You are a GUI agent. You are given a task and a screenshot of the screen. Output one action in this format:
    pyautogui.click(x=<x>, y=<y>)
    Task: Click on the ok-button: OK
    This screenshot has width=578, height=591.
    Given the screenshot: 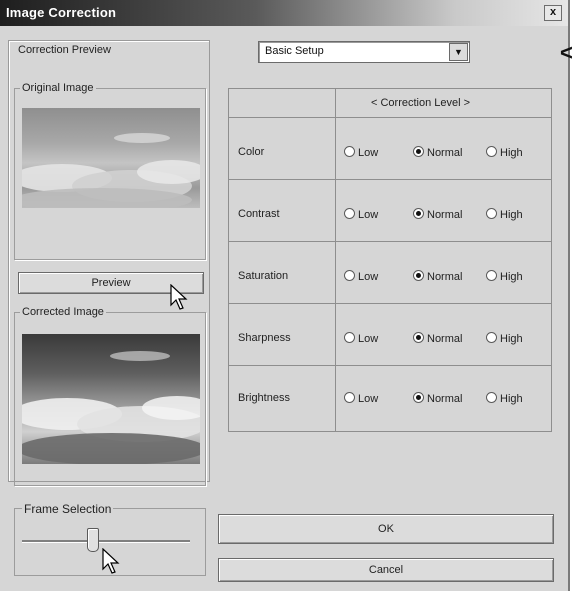 What is the action you would take?
    pyautogui.click(x=386, y=529)
    